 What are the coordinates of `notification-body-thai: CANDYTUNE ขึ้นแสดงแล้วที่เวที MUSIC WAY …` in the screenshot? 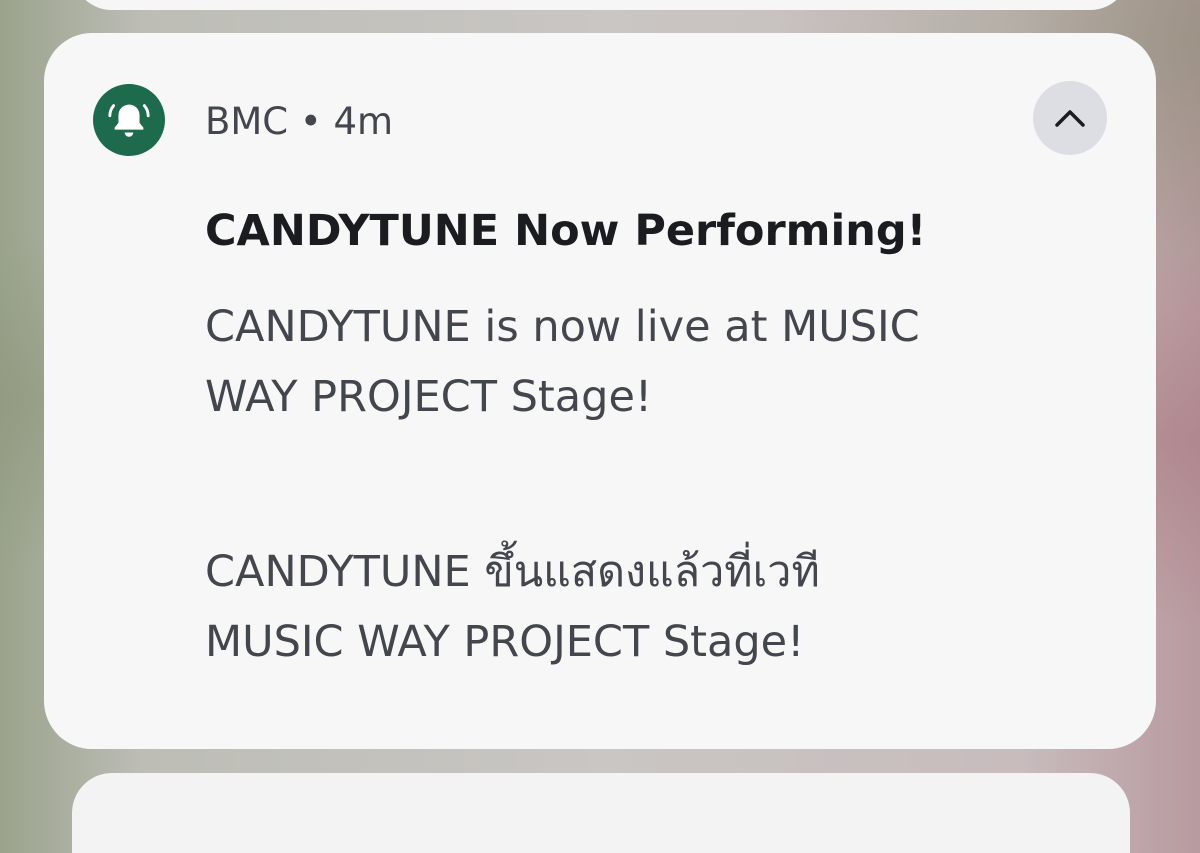 It's located at (655, 607).